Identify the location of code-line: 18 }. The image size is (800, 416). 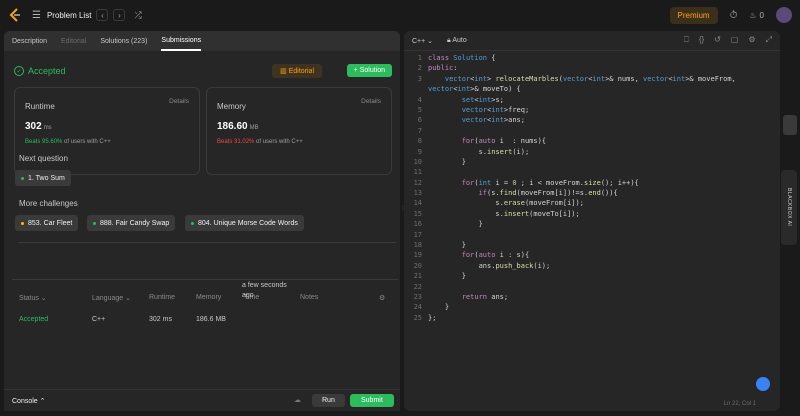
(592, 245).